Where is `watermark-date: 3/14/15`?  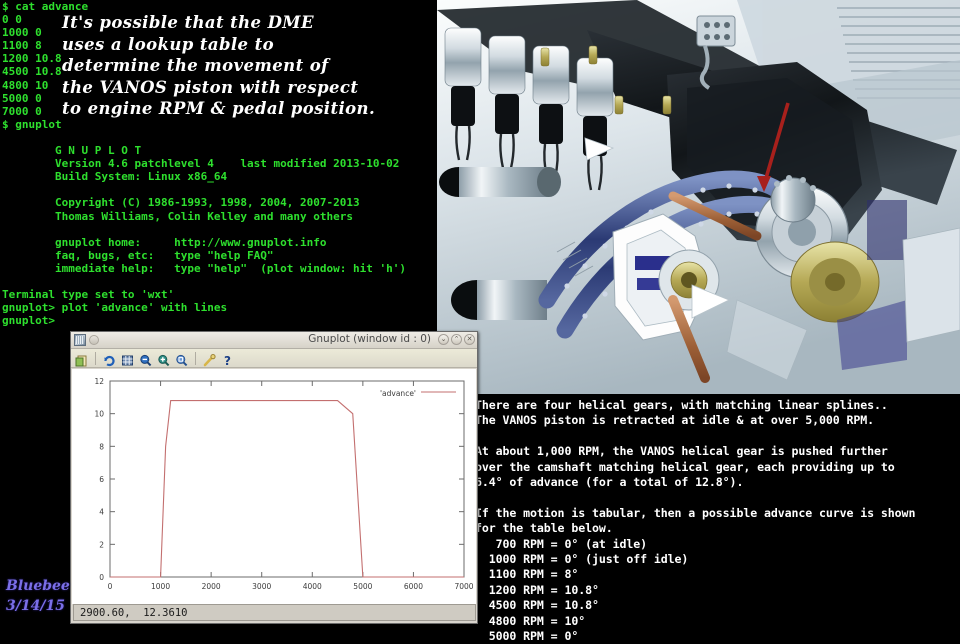 watermark-date: 3/14/15 is located at coordinates (35, 606).